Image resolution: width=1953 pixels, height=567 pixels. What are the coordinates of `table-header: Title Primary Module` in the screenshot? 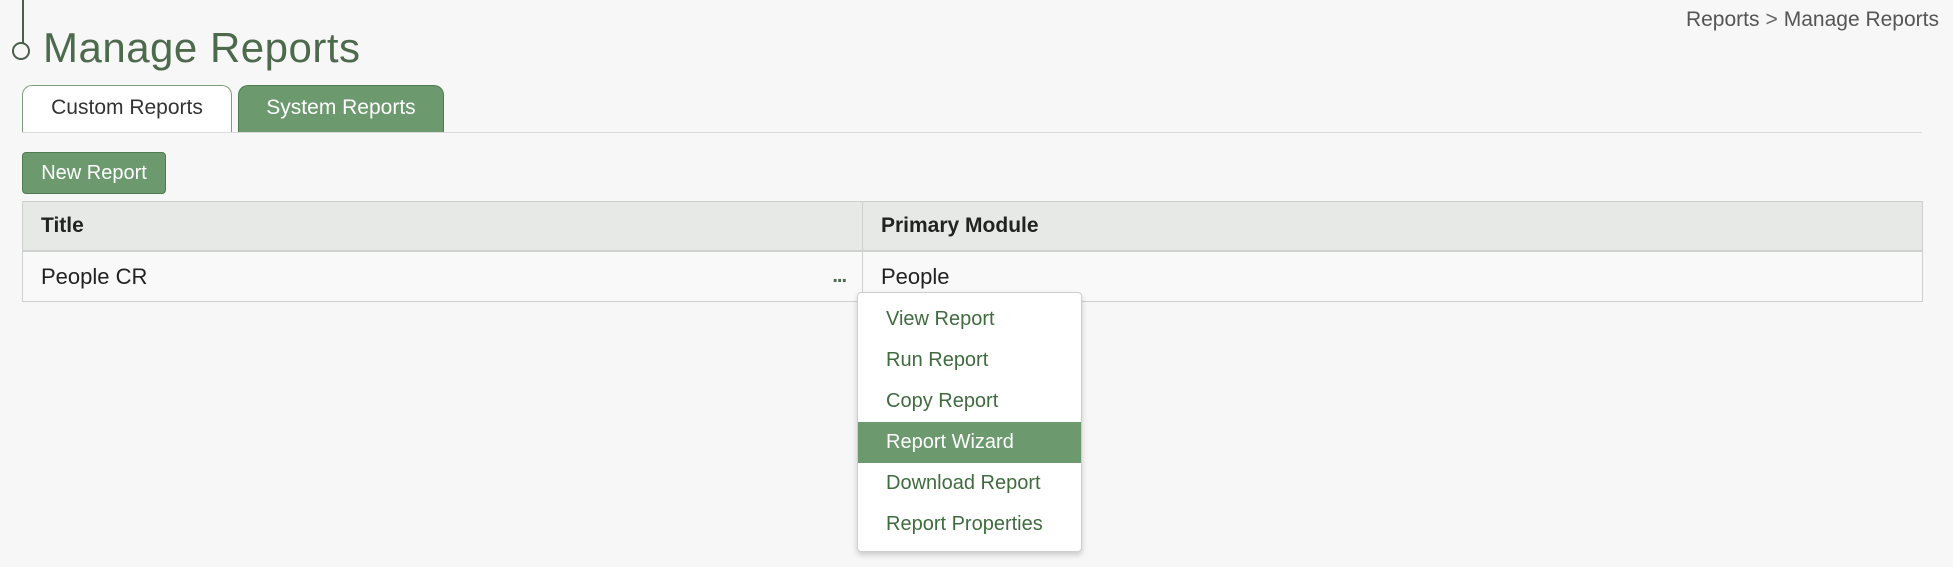 It's located at (972, 227).